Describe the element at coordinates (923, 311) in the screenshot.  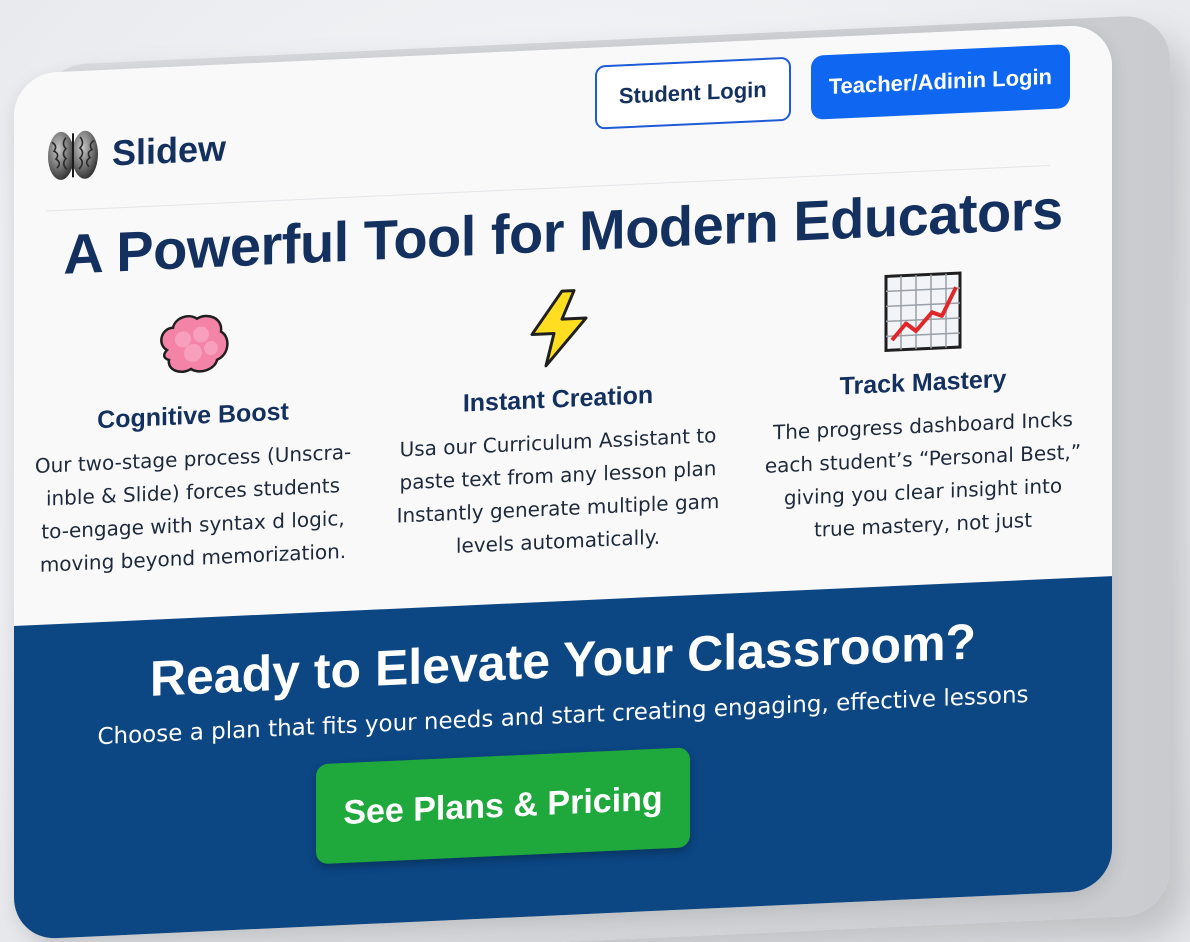
I see `chart-icon` at that location.